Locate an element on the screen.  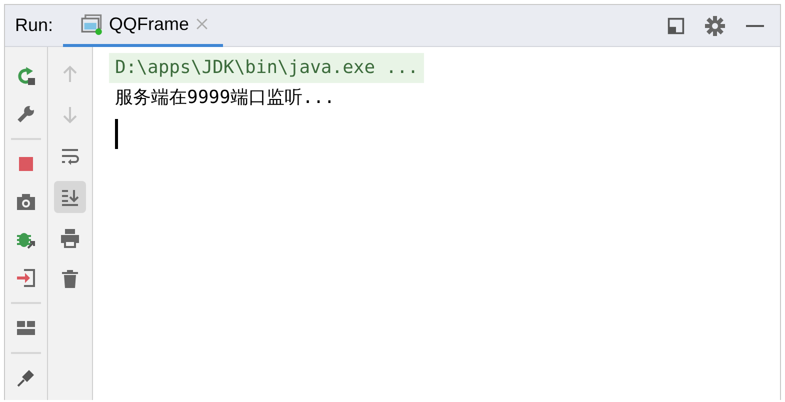
wrench-icon is located at coordinates (26, 114).